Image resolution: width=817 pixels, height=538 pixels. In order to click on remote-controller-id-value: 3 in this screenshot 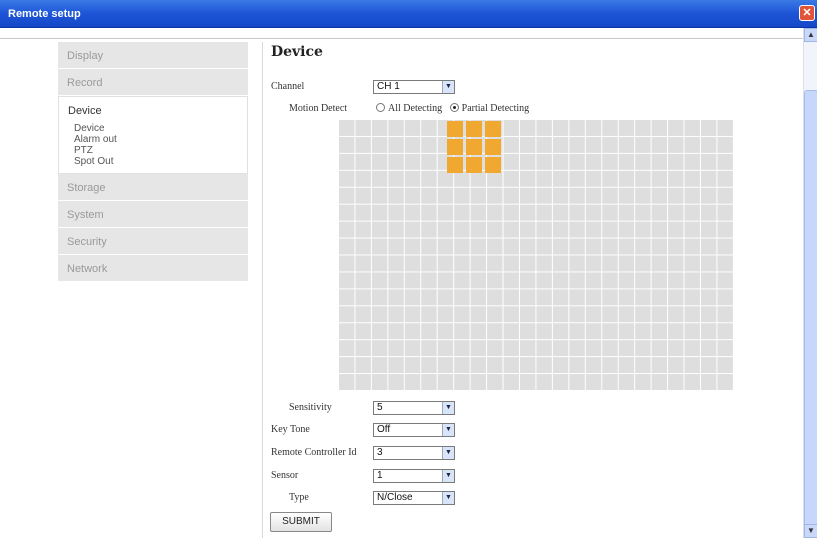, I will do `click(380, 452)`.